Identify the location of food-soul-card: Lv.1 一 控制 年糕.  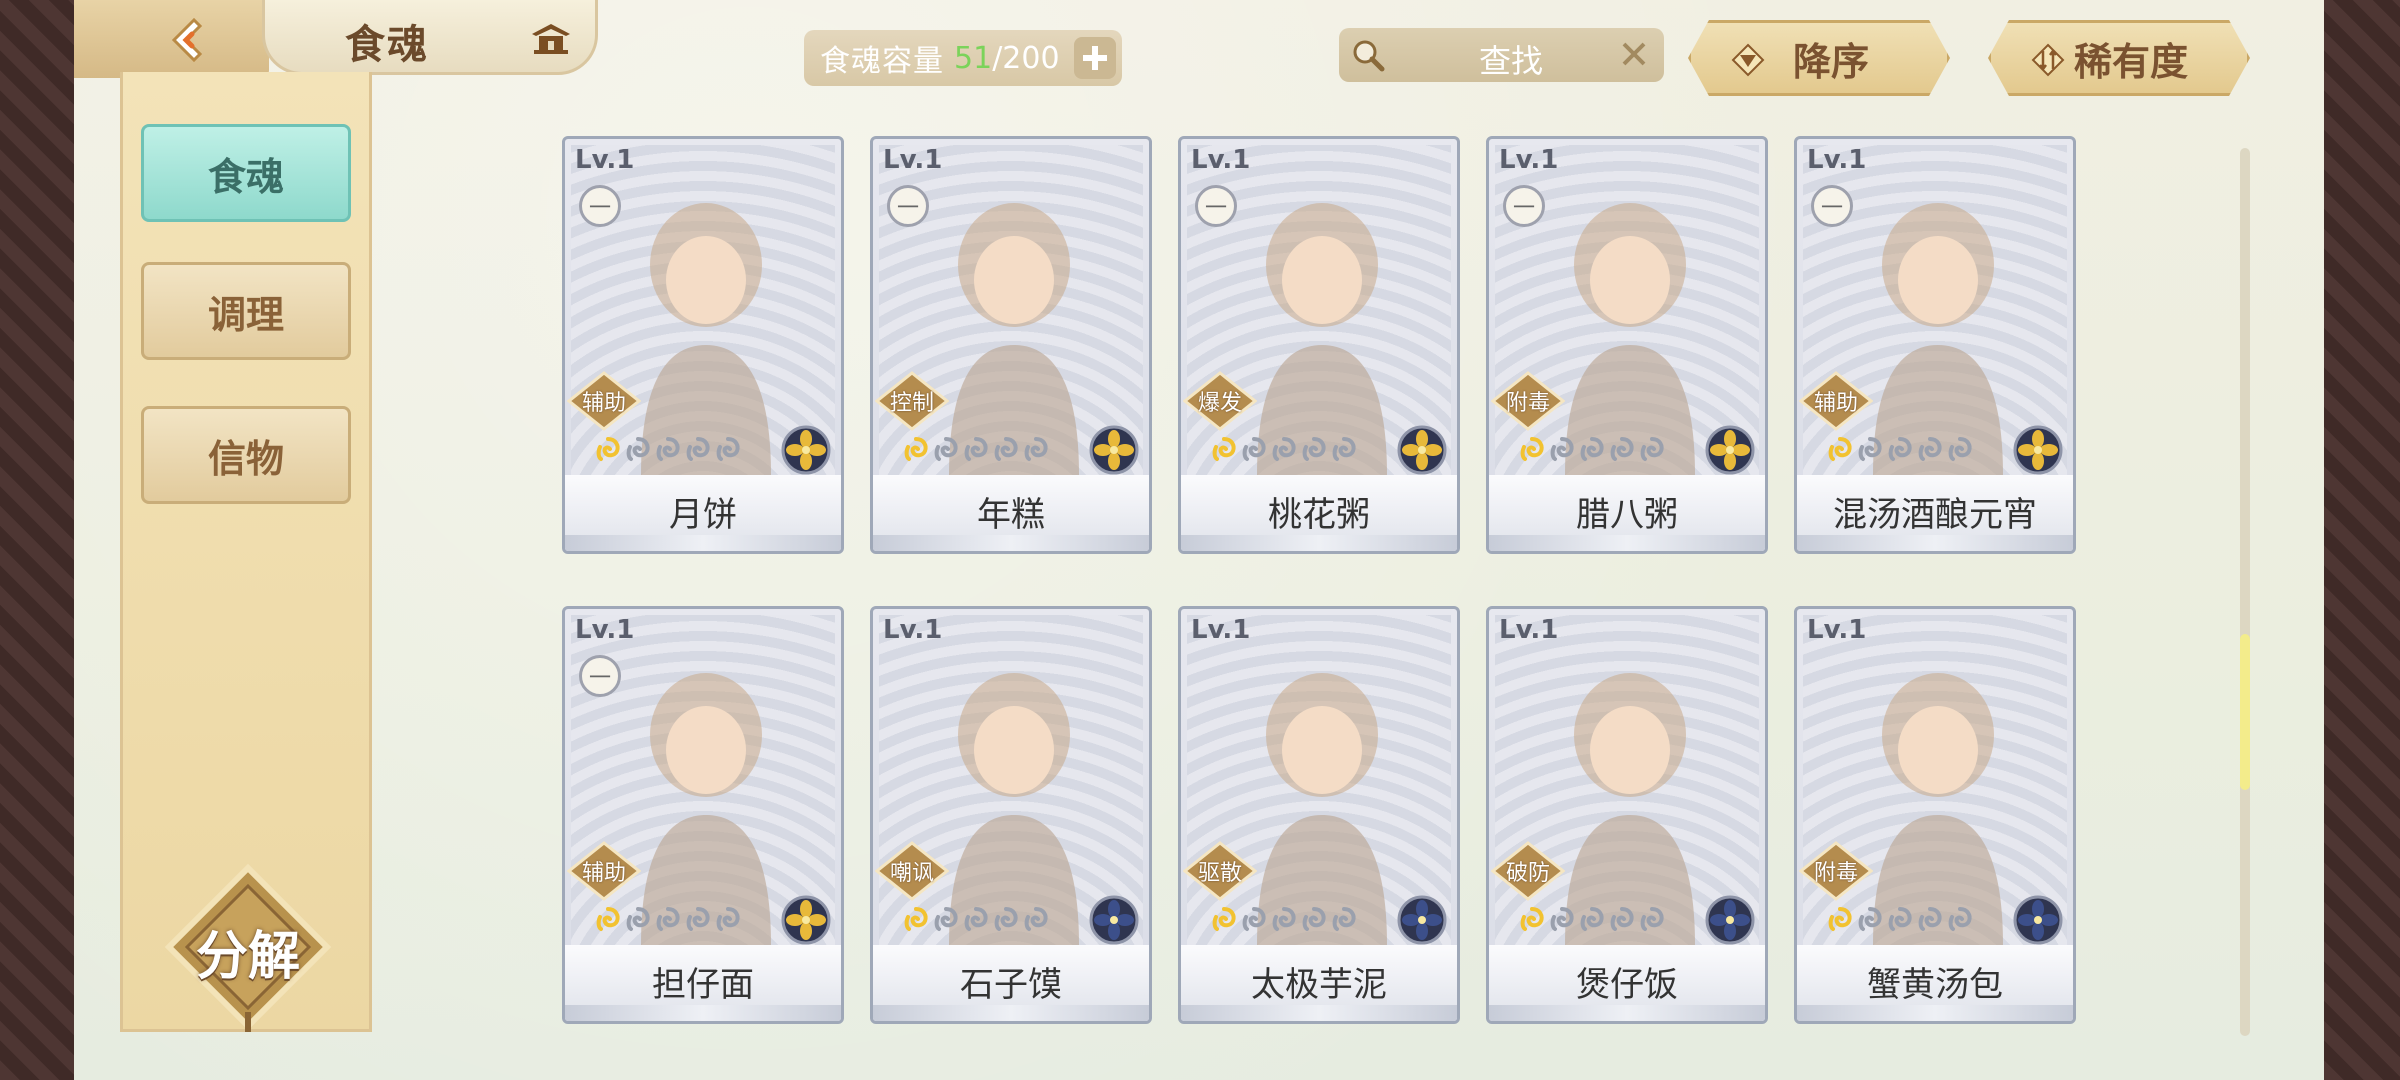
(1011, 345).